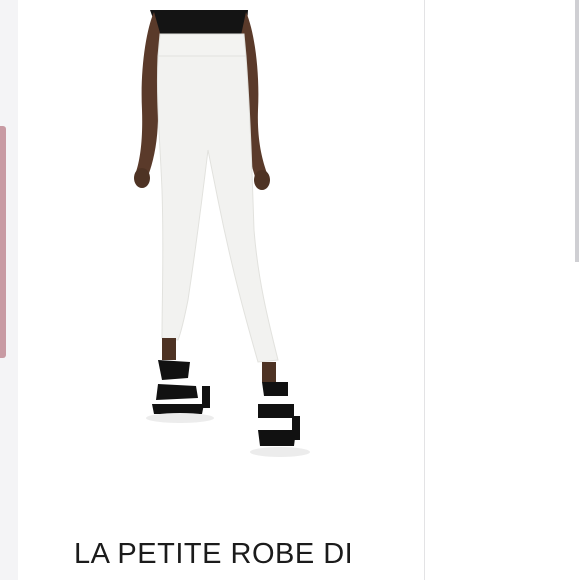 This screenshot has height=580, width=579. Describe the element at coordinates (3, 242) in the screenshot. I see `scroll-indicator` at that location.